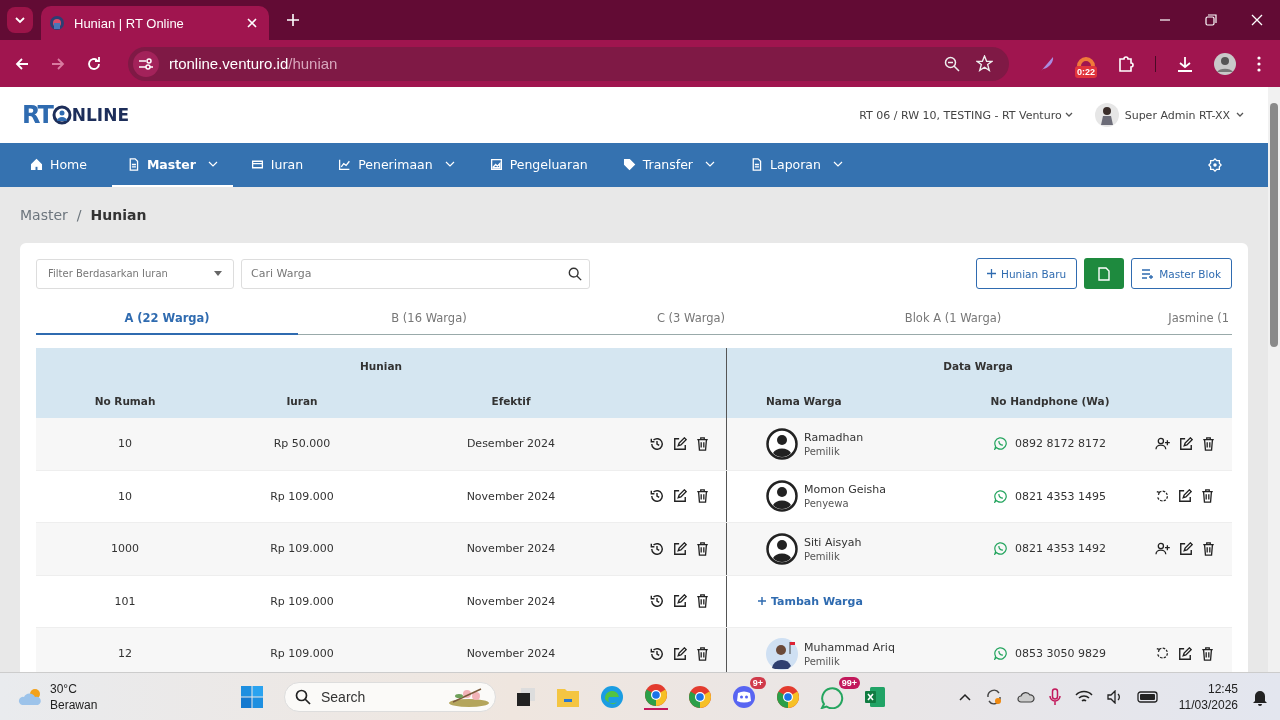 This screenshot has height=720, width=1280. Describe the element at coordinates (953, 319) in the screenshot. I see `block-tab: Blok A (1 Warga)` at that location.